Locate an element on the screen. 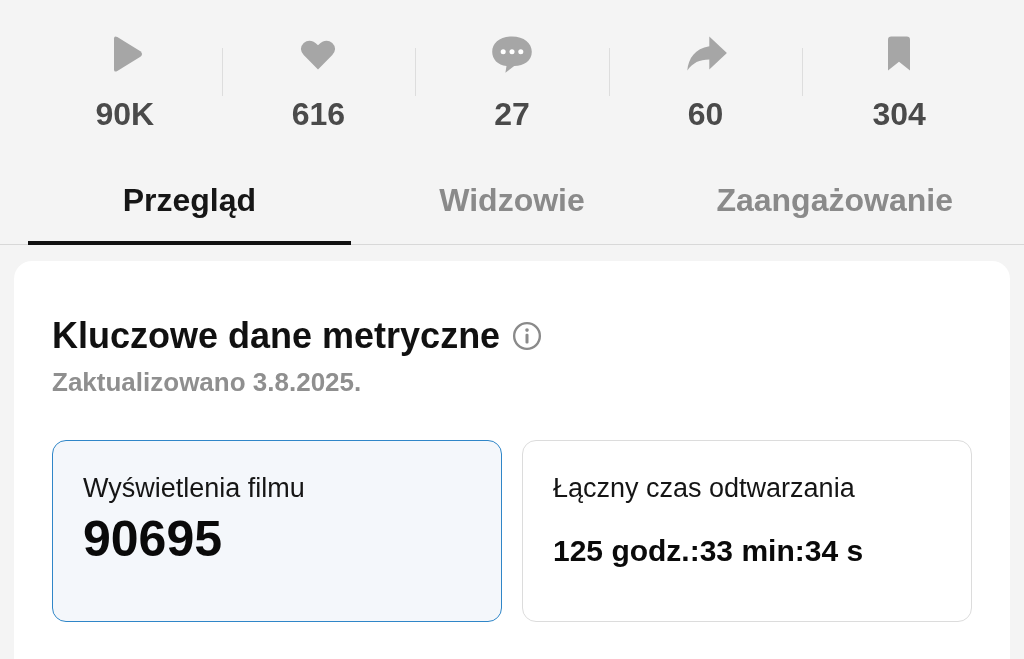 This screenshot has height=659, width=1024. stat-count: 616 is located at coordinates (318, 114).